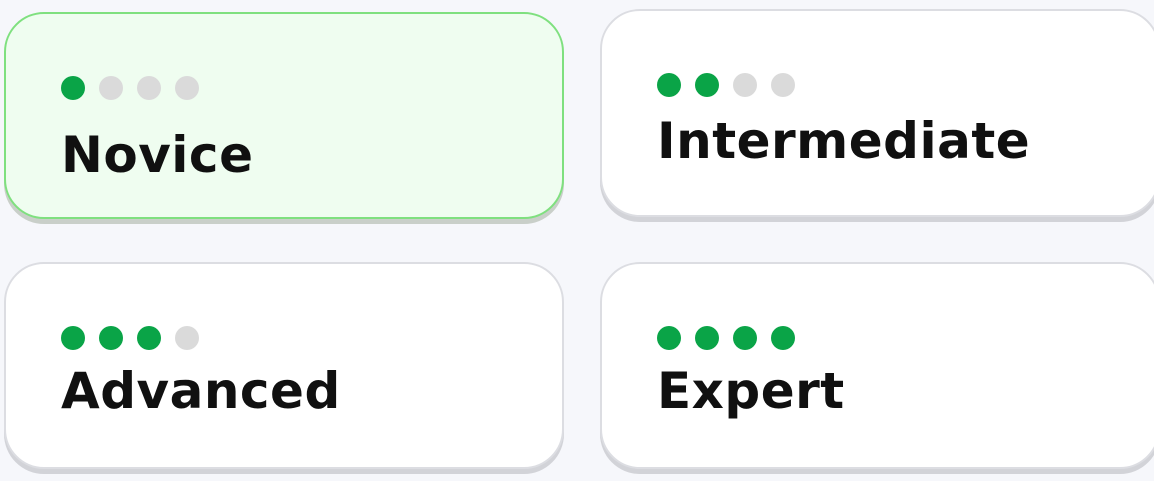 This screenshot has height=481, width=1154. What do you see at coordinates (844, 141) in the screenshot?
I see `level-label: Intermediate` at bounding box center [844, 141].